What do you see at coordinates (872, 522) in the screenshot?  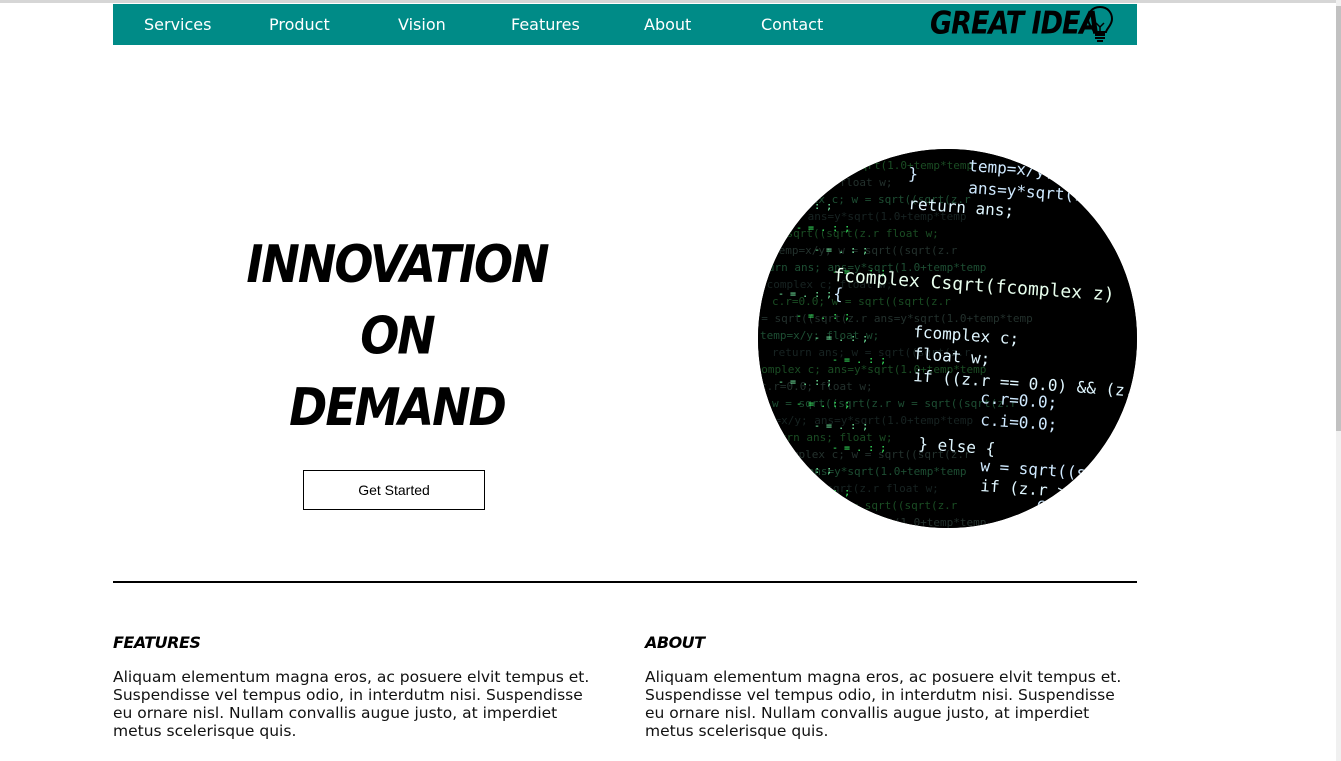 I see `code-bg-row: return ans; ans=y*sqrt(1.0+temp*temp` at bounding box center [872, 522].